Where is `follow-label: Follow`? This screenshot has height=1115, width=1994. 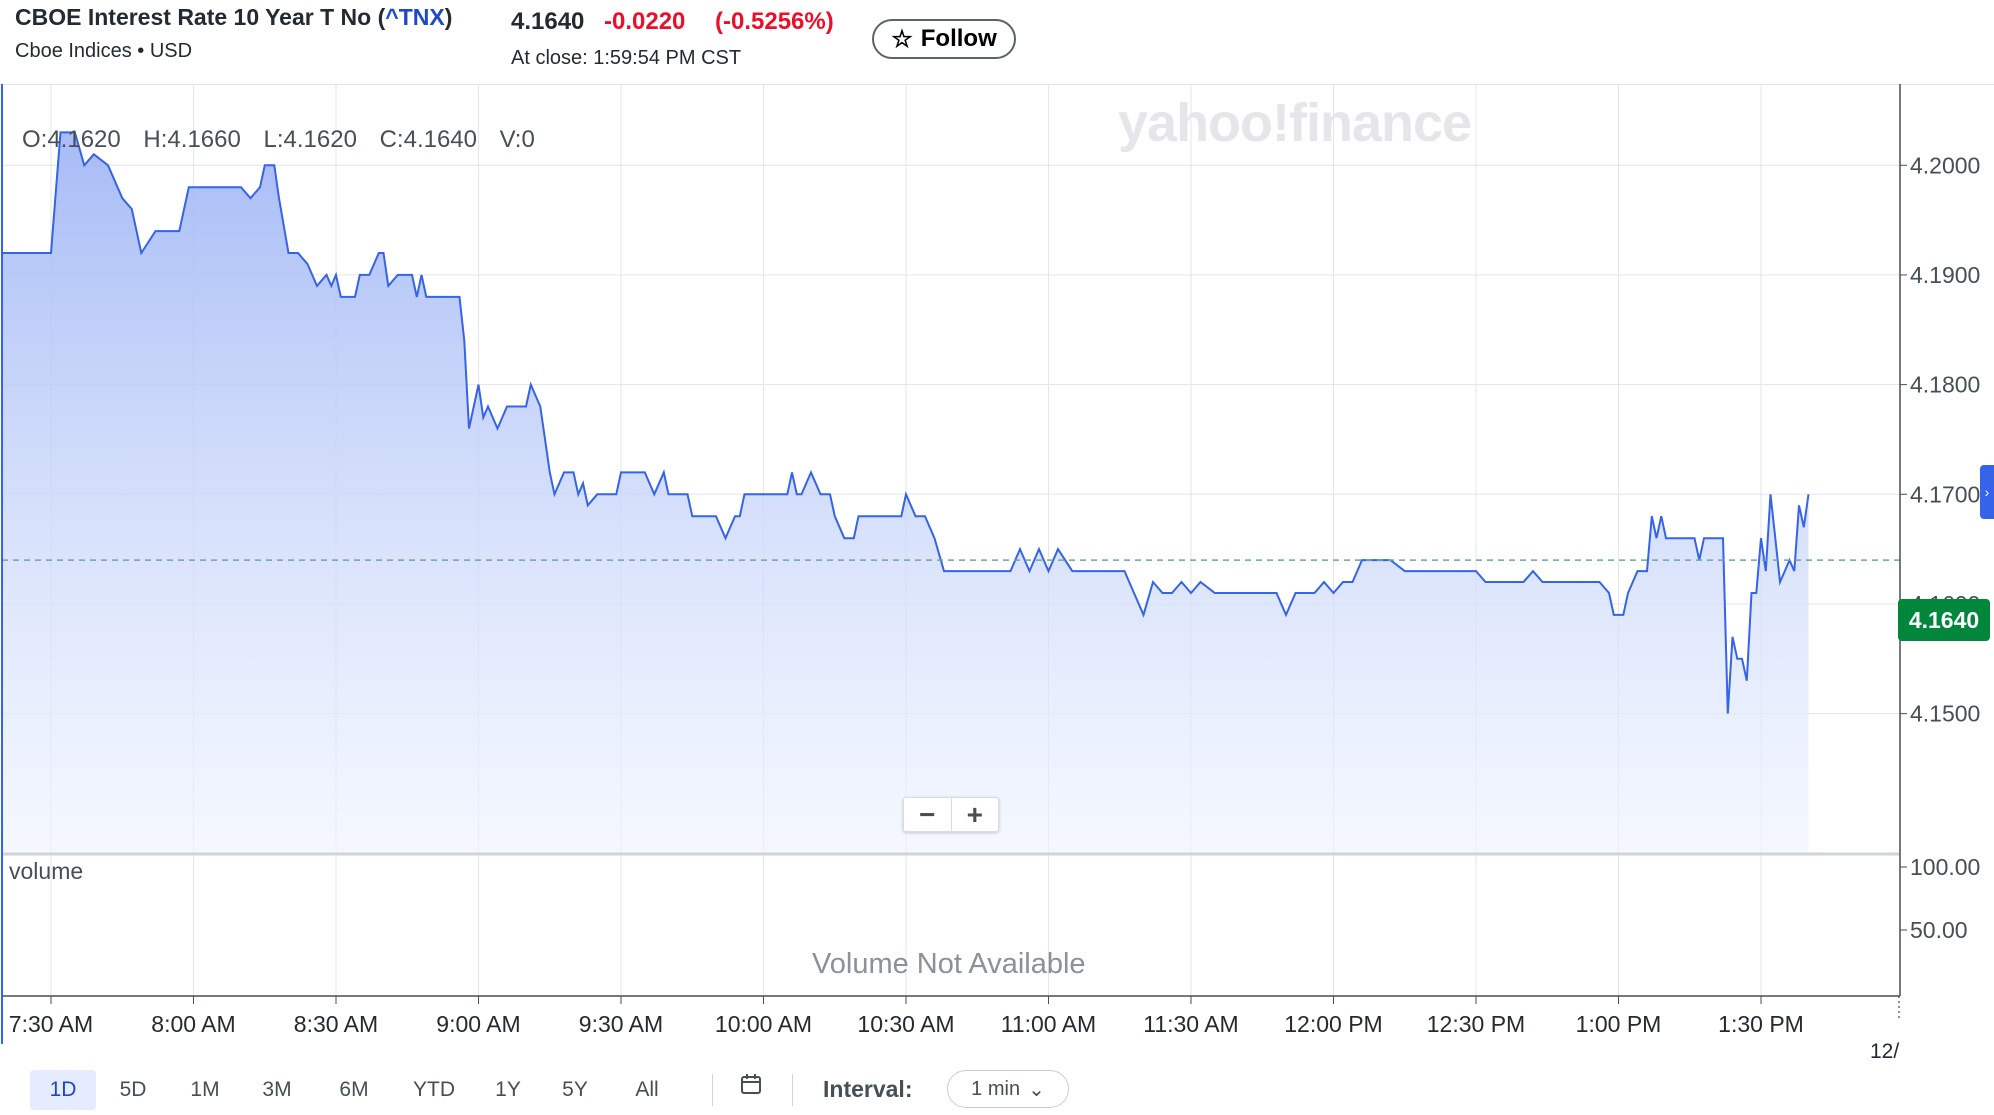 follow-label: Follow is located at coordinates (958, 38).